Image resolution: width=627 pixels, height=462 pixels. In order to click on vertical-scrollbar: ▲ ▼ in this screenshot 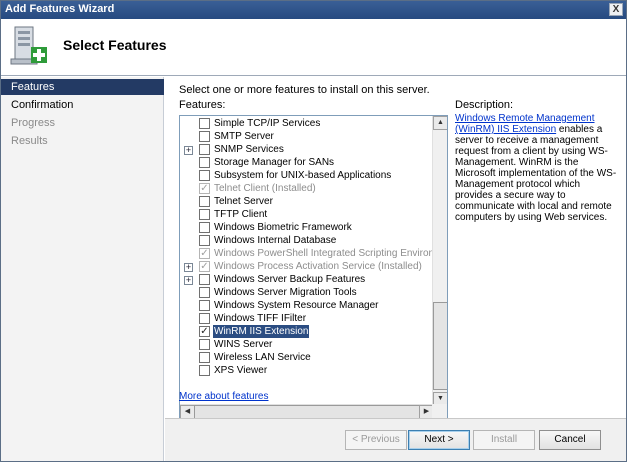, I will do `click(439, 261)`.